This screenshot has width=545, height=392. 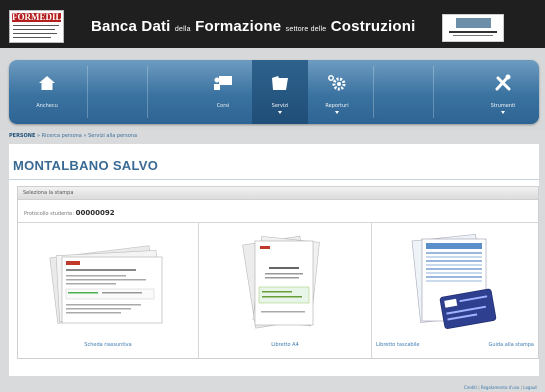 What do you see at coordinates (223, 83) in the screenshot?
I see `presentation-icon` at bounding box center [223, 83].